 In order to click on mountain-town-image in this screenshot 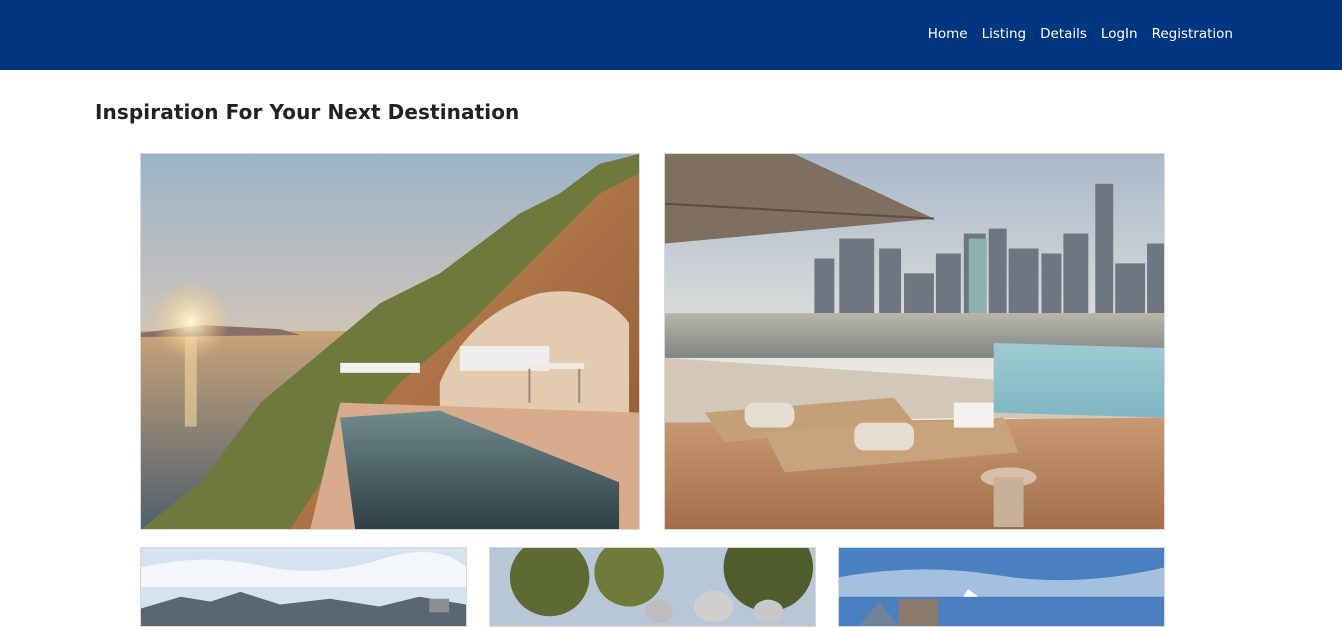, I will do `click(303, 587)`.